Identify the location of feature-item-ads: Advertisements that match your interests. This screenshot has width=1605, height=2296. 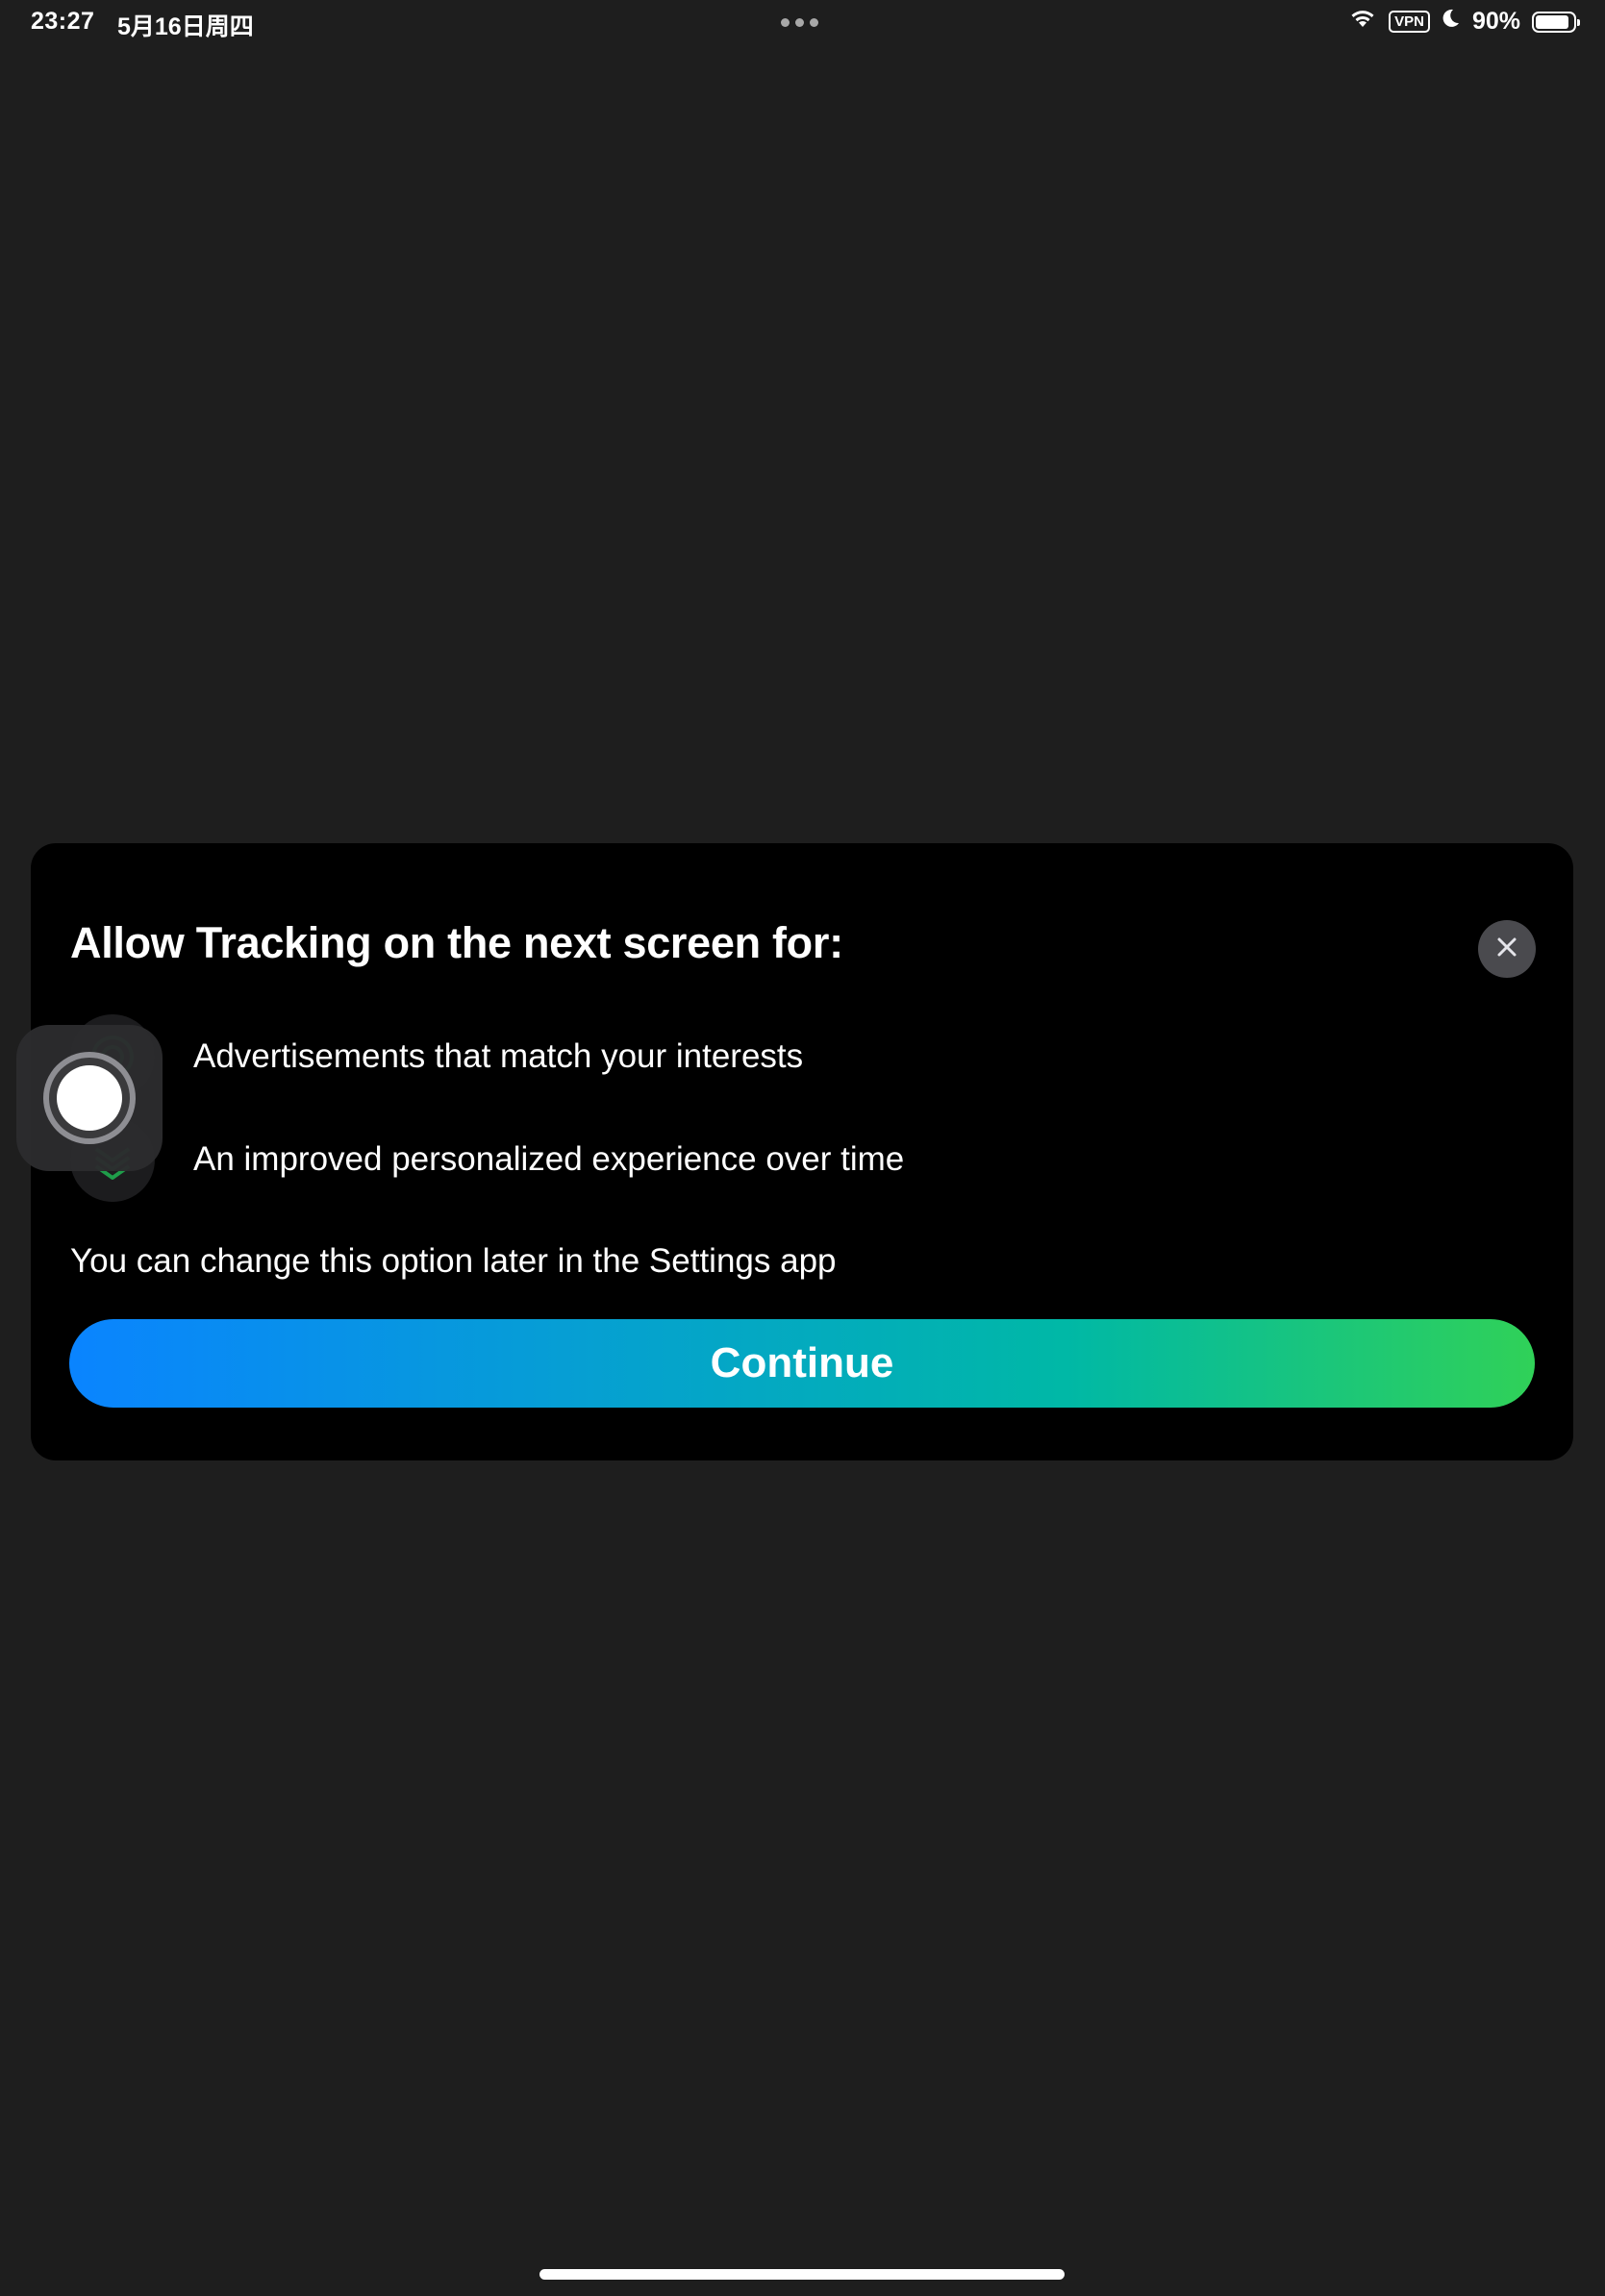
(436, 1056).